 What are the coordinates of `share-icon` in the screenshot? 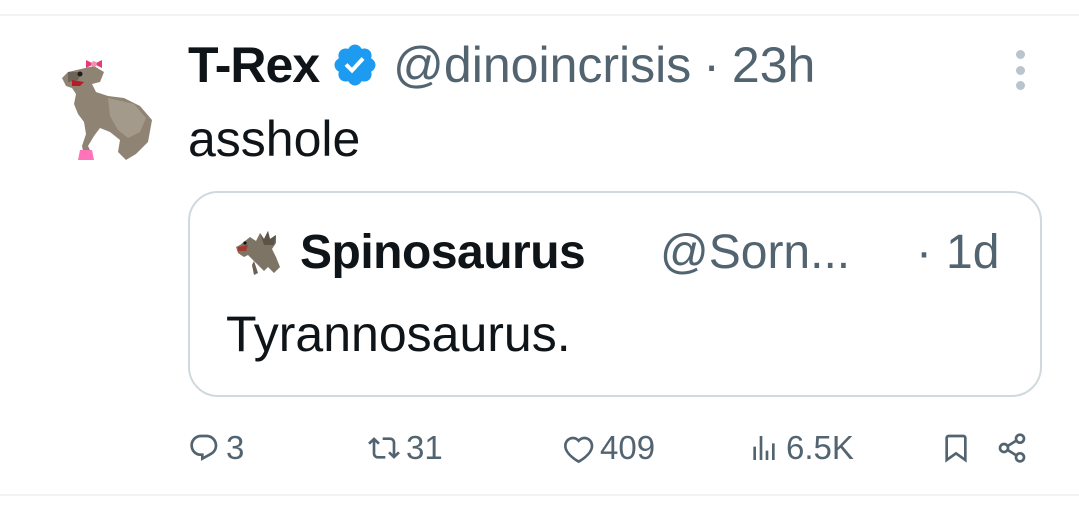 It's located at (1012, 448).